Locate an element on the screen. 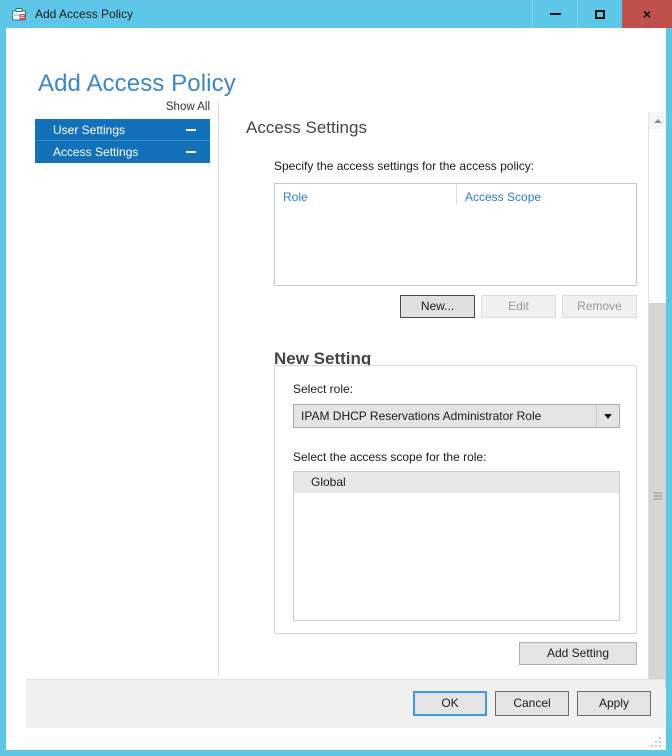  minimize-icon is located at coordinates (555, 14).